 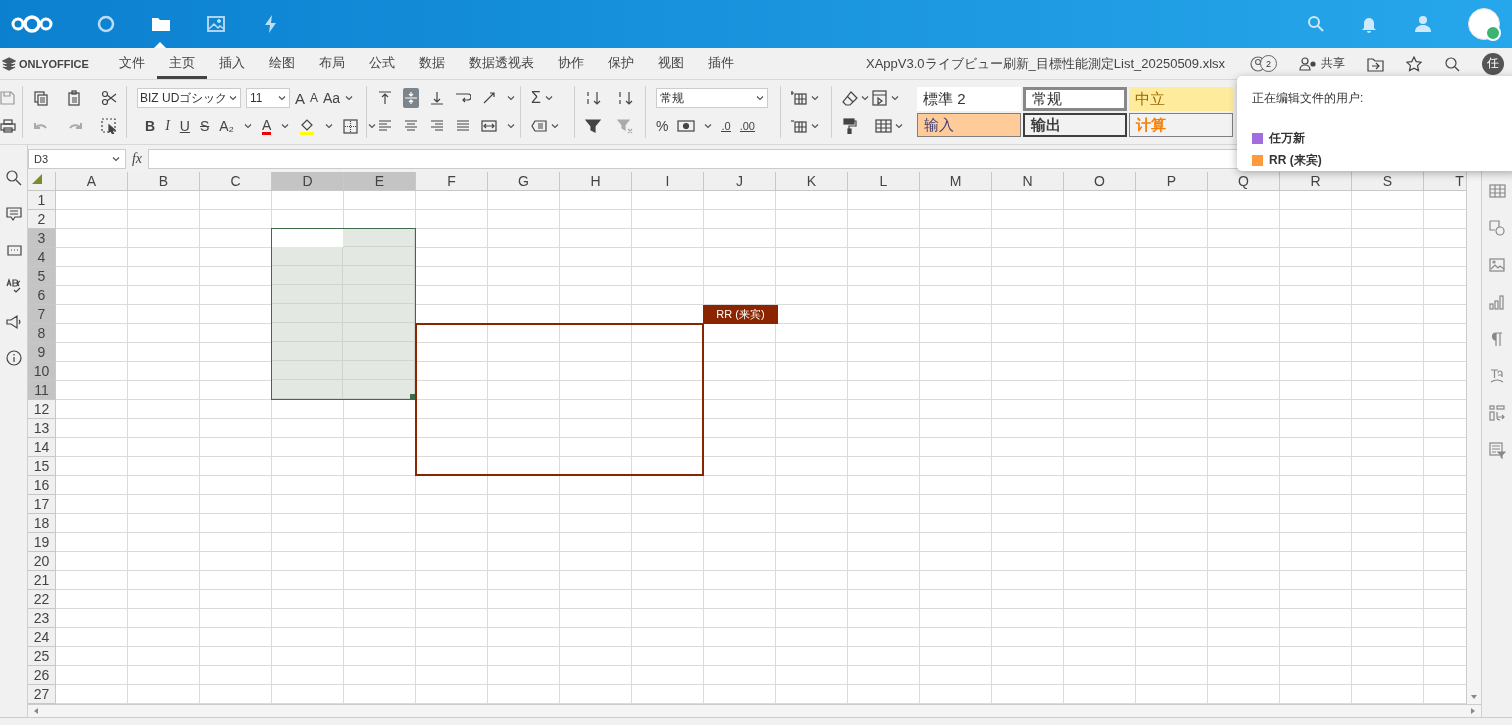 I want to click on cloud-logo-icon, so click(x=32, y=24).